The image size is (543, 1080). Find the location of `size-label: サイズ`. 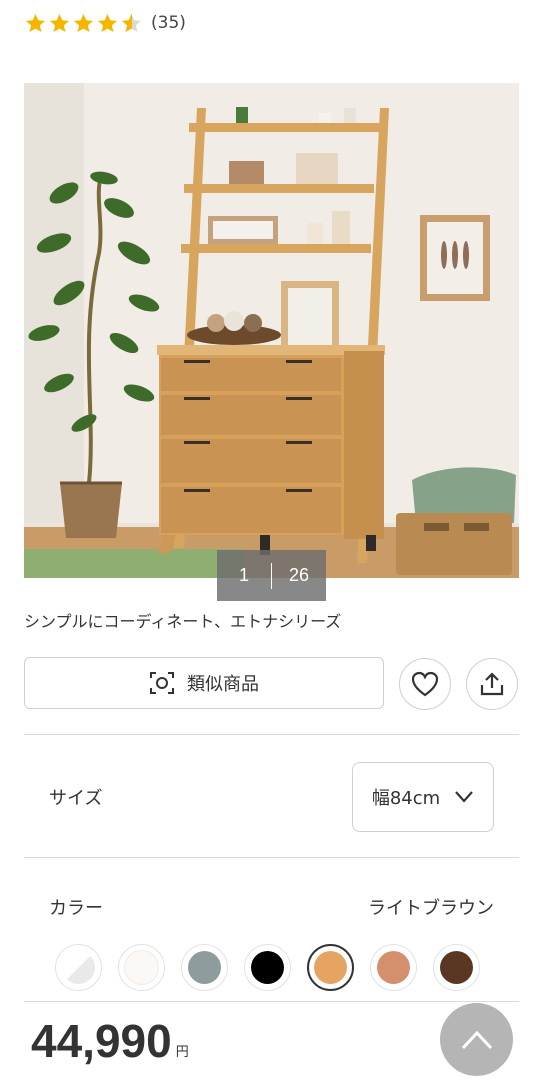

size-label: サイズ is located at coordinates (76, 798).